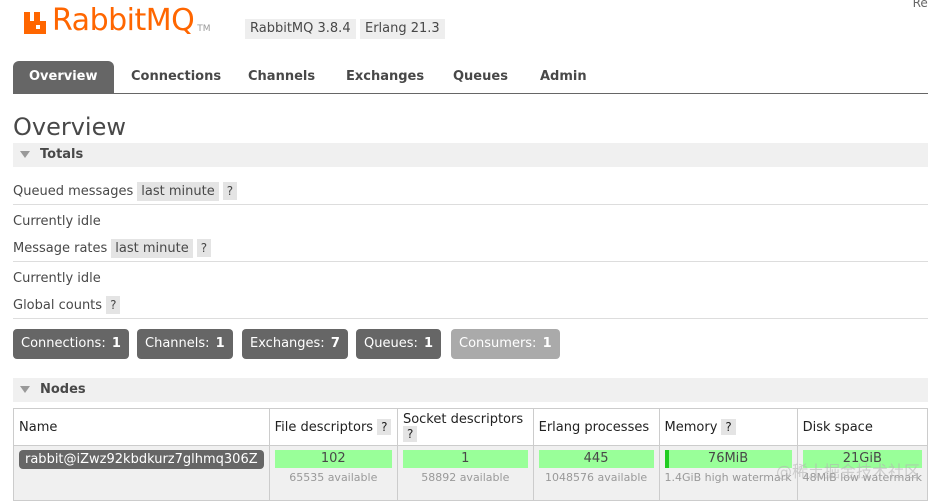 This screenshot has width=928, height=501. I want to click on erlang-version: Erlang 21.3, so click(402, 29).